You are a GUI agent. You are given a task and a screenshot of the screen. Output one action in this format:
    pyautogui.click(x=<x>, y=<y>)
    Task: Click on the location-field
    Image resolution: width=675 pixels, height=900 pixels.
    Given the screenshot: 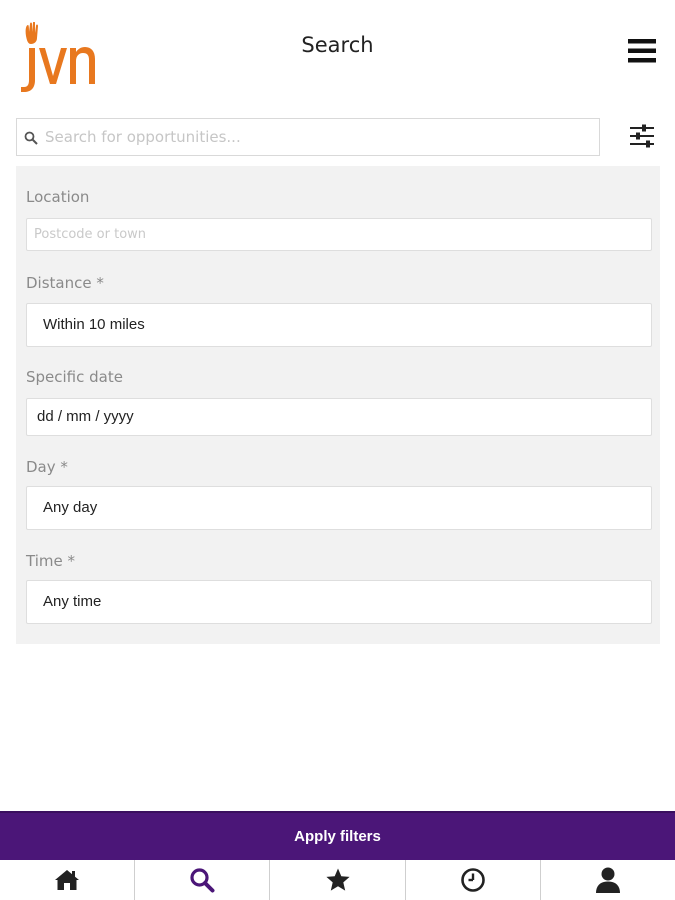 What is the action you would take?
    pyautogui.click(x=339, y=234)
    